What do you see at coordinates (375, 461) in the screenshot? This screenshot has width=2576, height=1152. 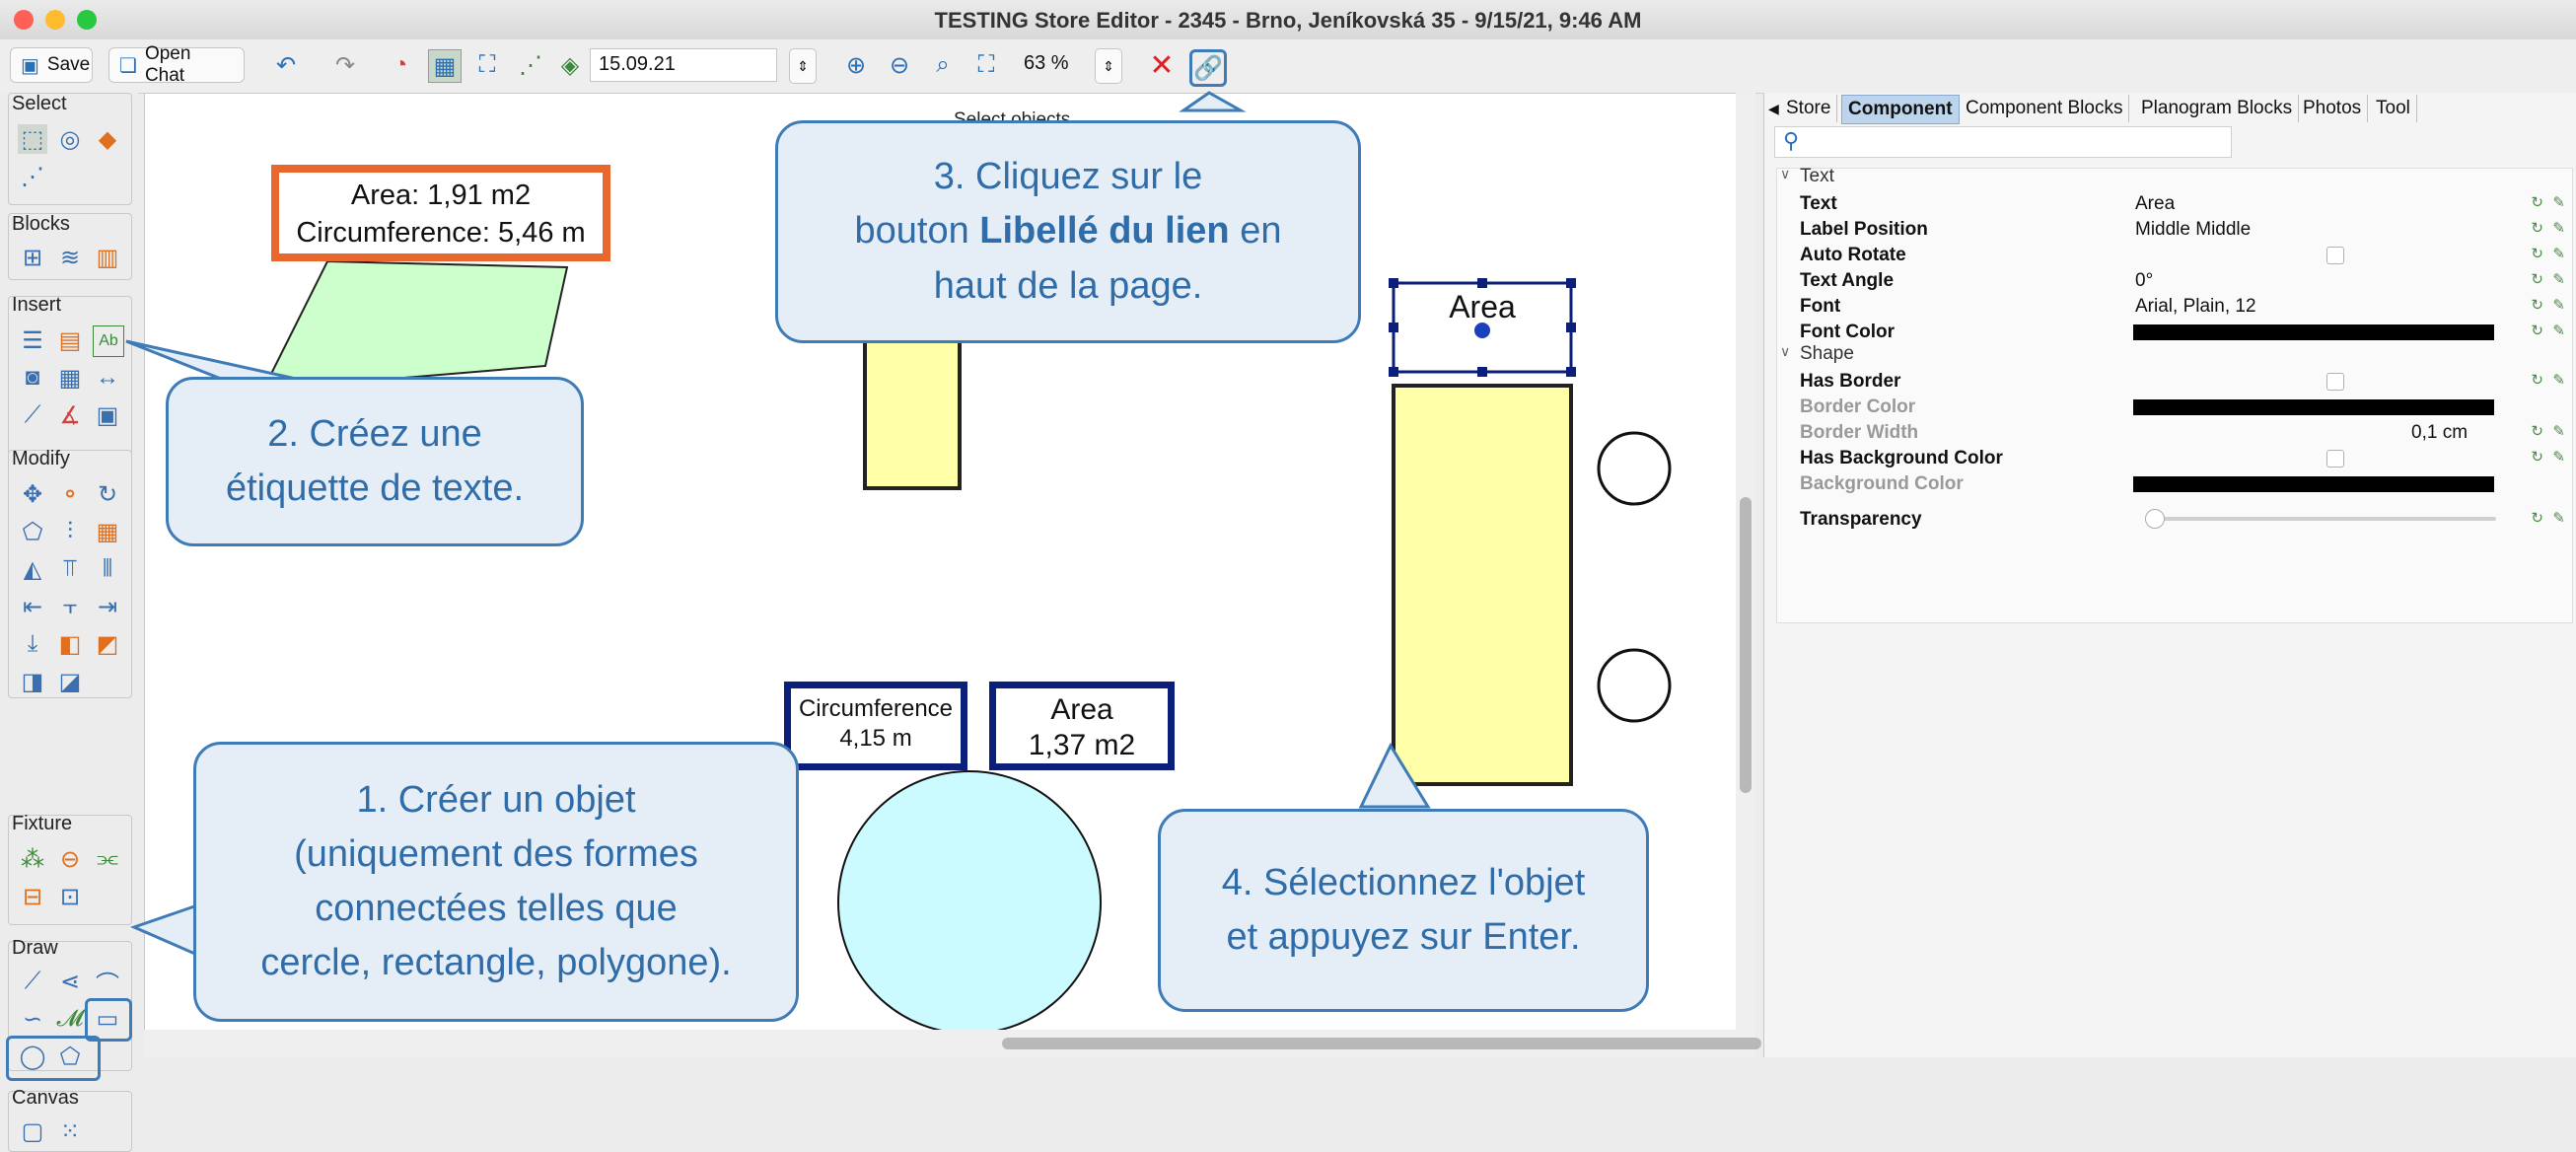 I see `callout-step-2: 2. Créez une étiquette de texte.` at bounding box center [375, 461].